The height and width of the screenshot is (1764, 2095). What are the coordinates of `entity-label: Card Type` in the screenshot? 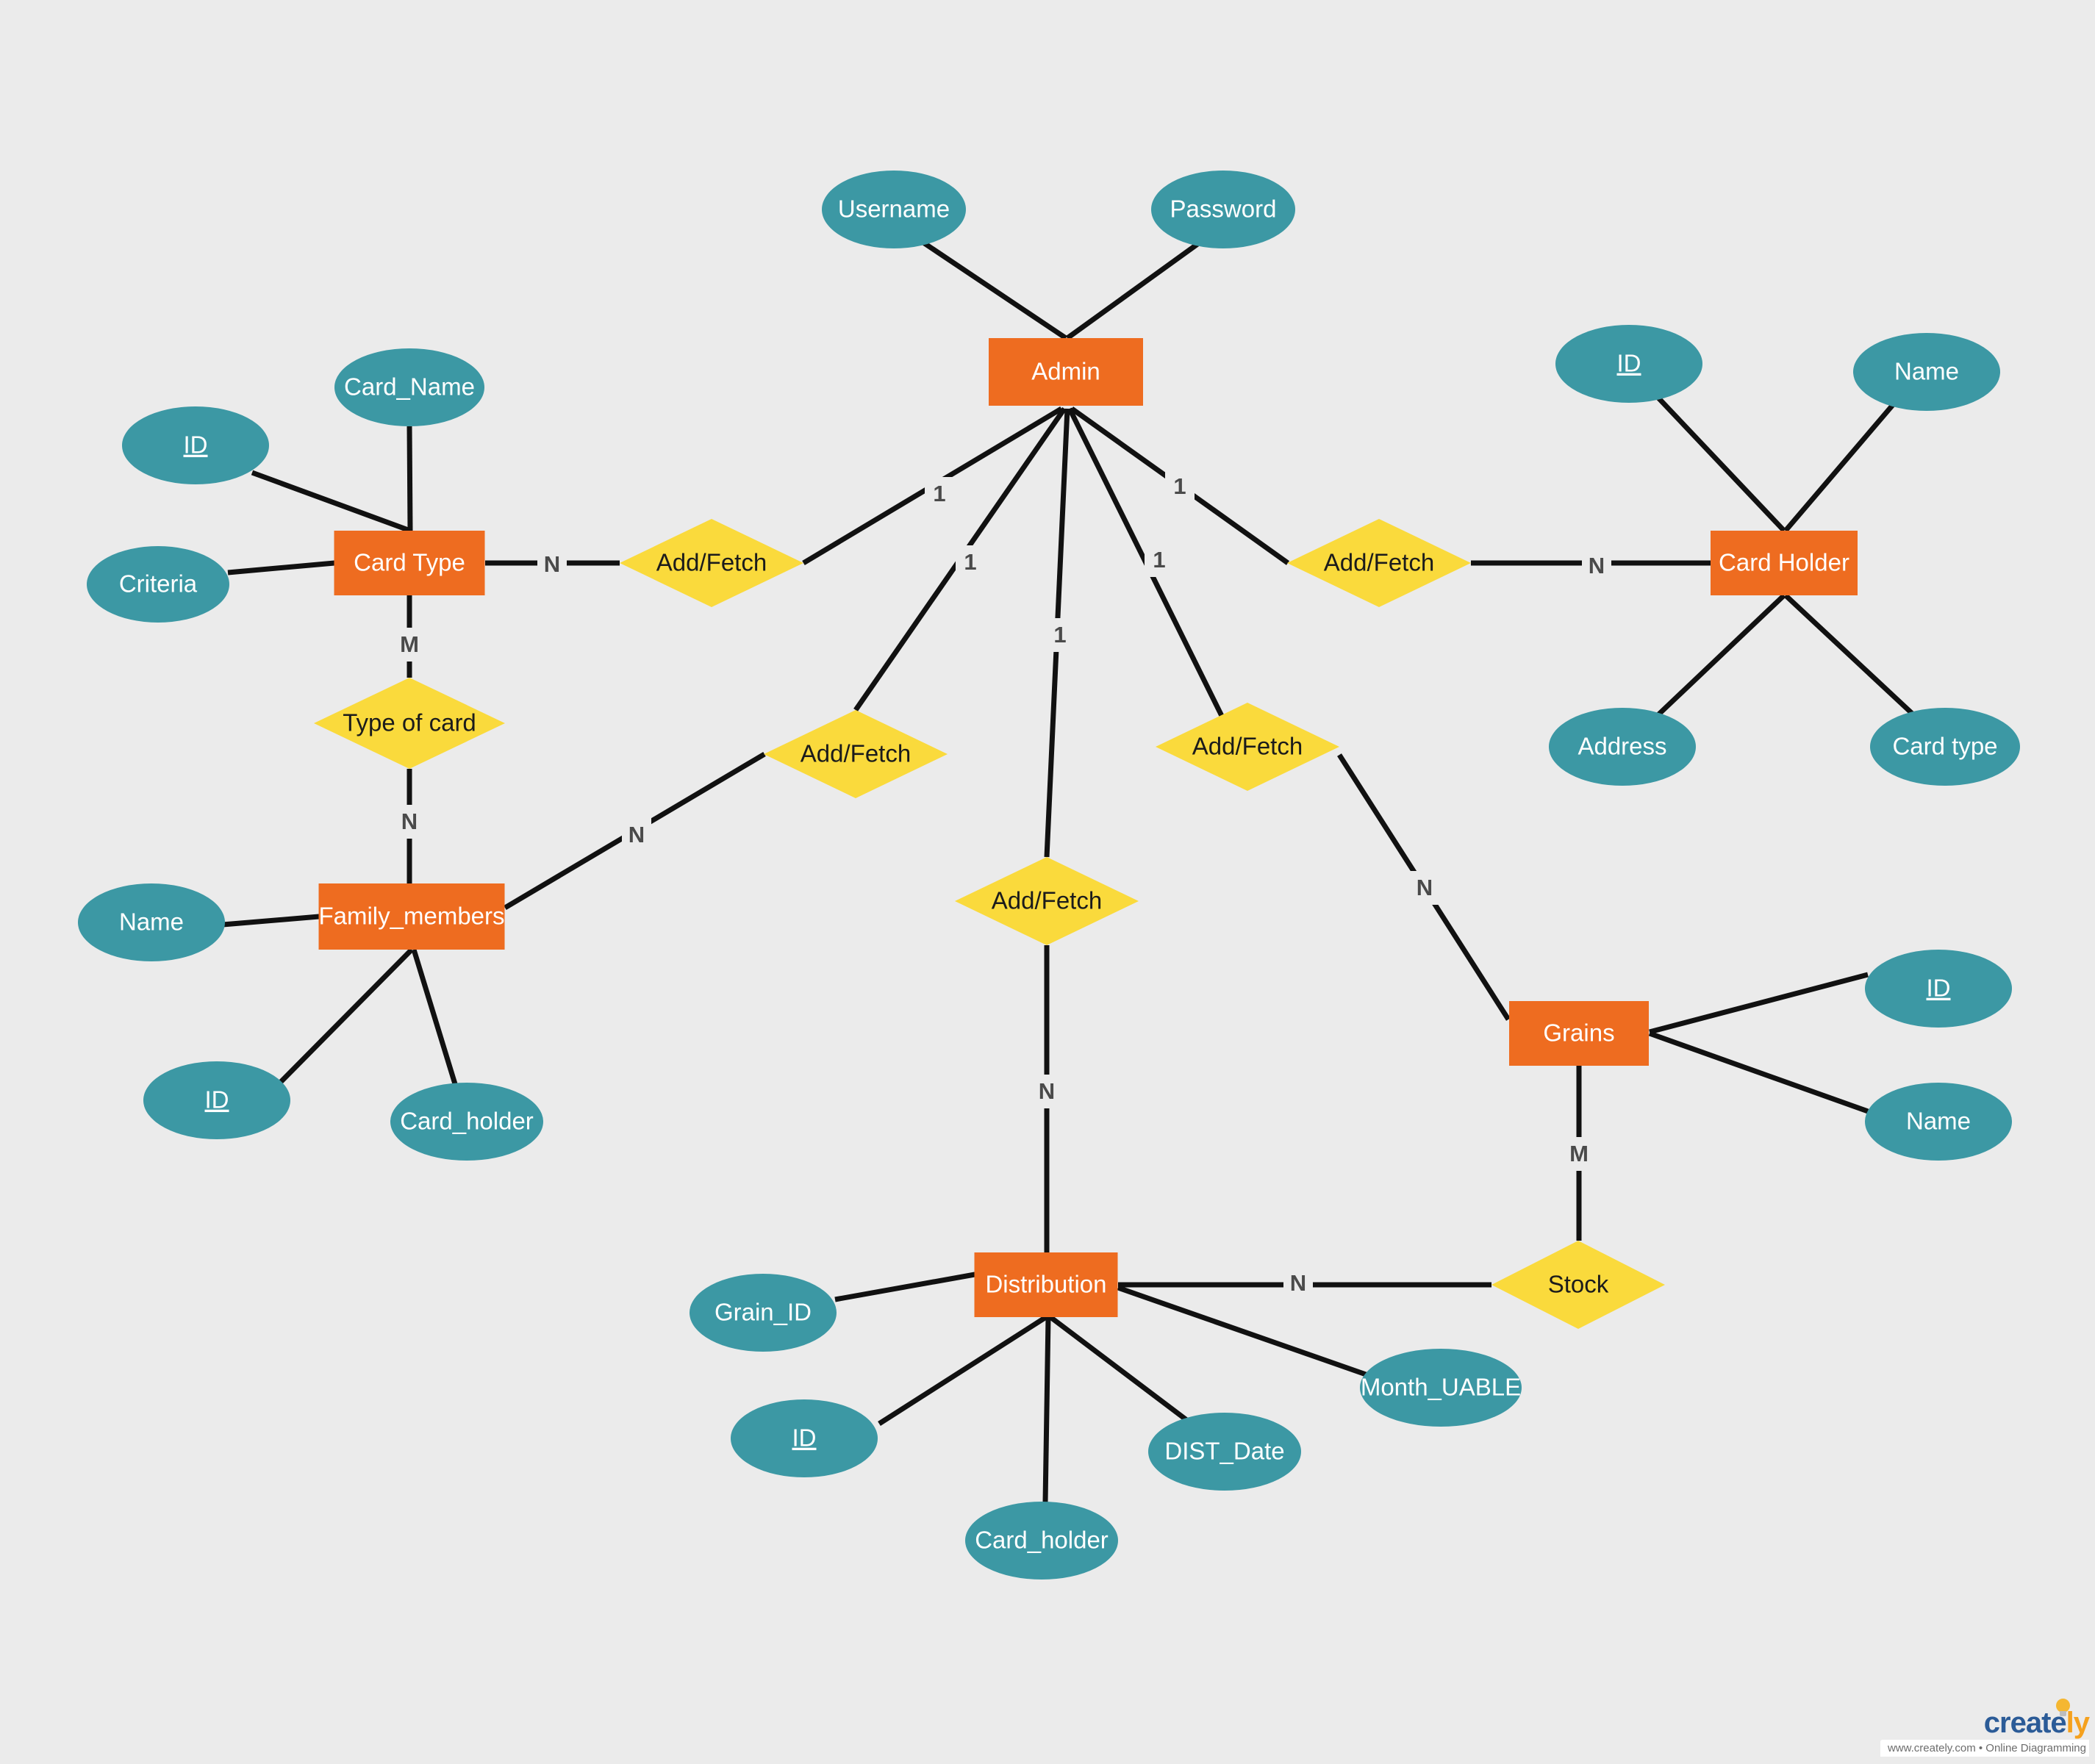 It's located at (409, 562).